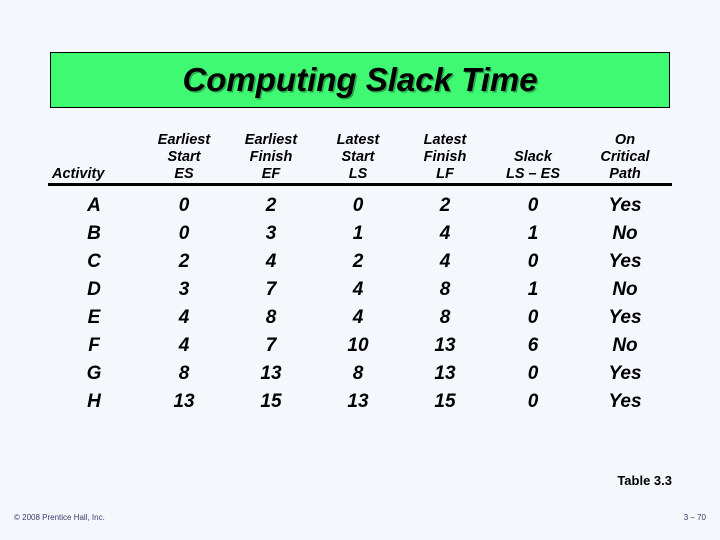 This screenshot has width=720, height=540. Describe the element at coordinates (94, 373) in the screenshot. I see `cell-activity: G` at that location.